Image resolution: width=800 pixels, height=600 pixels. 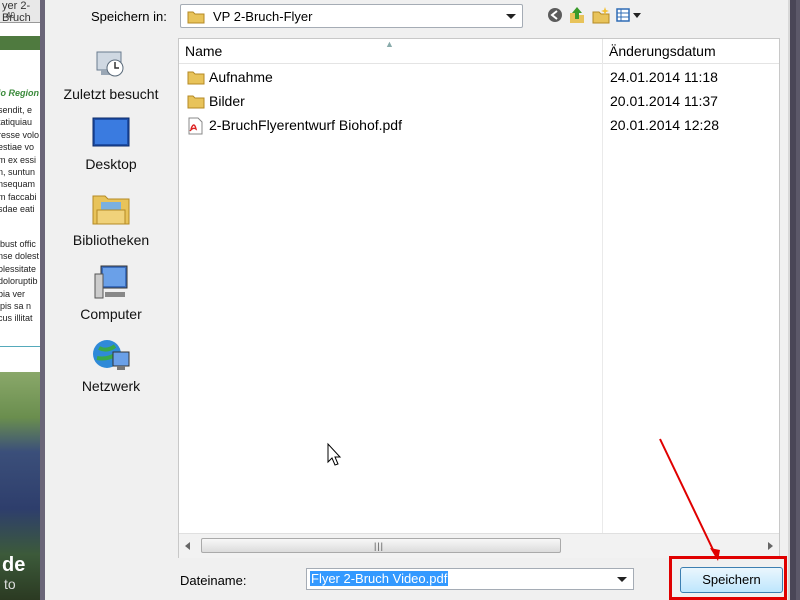 What do you see at coordinates (195, 126) in the screenshot?
I see `pdf-file-icon` at bounding box center [195, 126].